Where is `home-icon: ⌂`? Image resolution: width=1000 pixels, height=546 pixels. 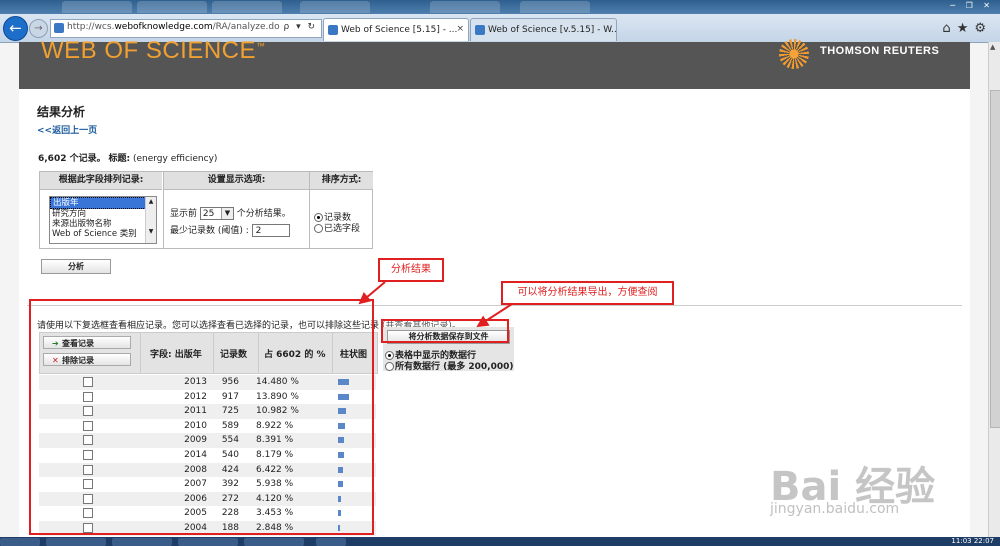
home-icon: ⌂ is located at coordinates (949, 28).